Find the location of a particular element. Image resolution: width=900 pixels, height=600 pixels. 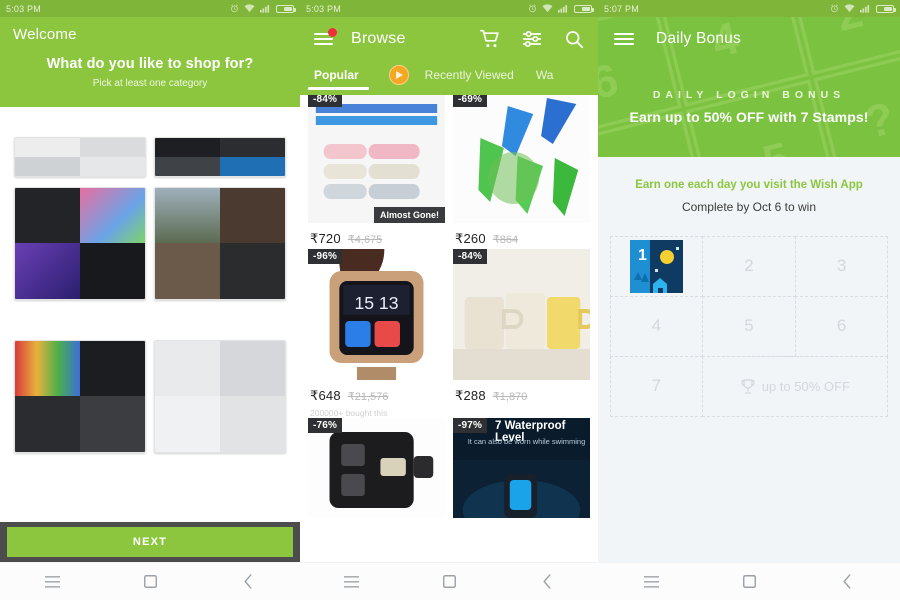

product-photo-car-charger is located at coordinates (376, 468).